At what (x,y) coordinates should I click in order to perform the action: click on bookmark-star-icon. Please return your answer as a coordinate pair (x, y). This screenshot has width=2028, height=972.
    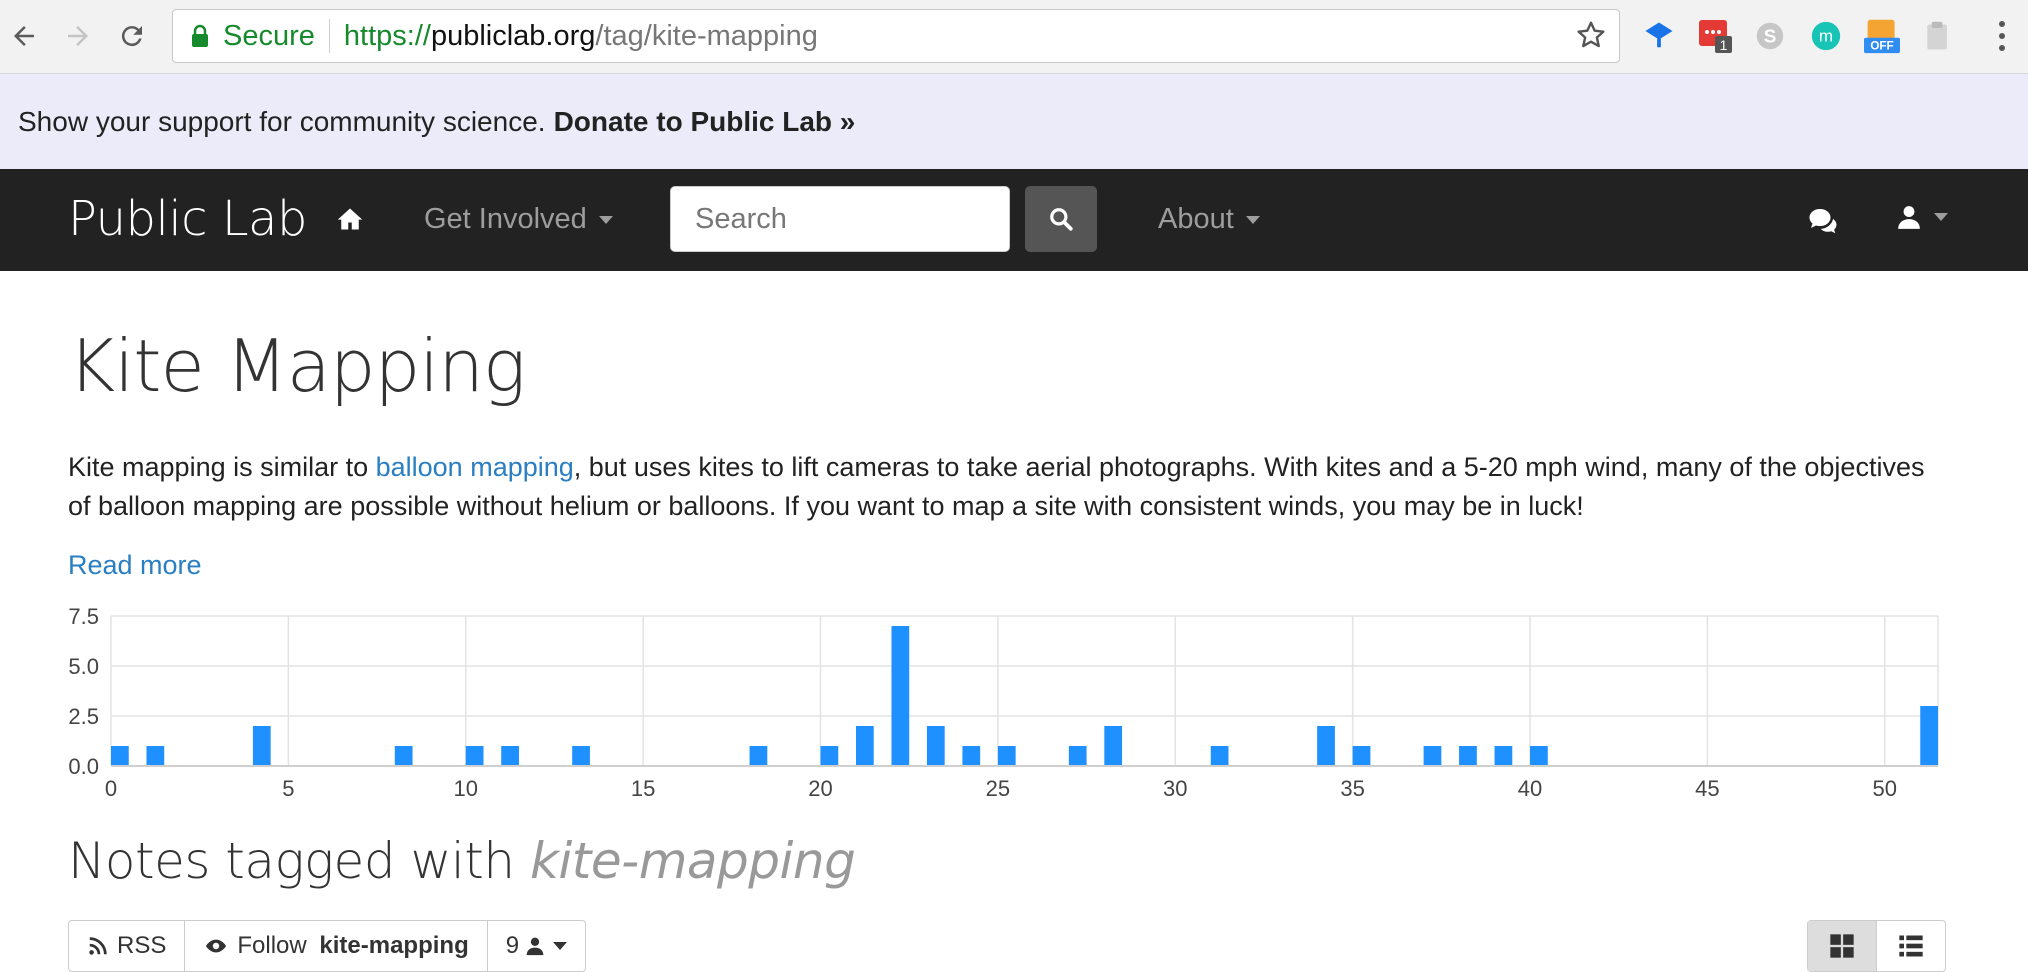
    Looking at the image, I should click on (1591, 35).